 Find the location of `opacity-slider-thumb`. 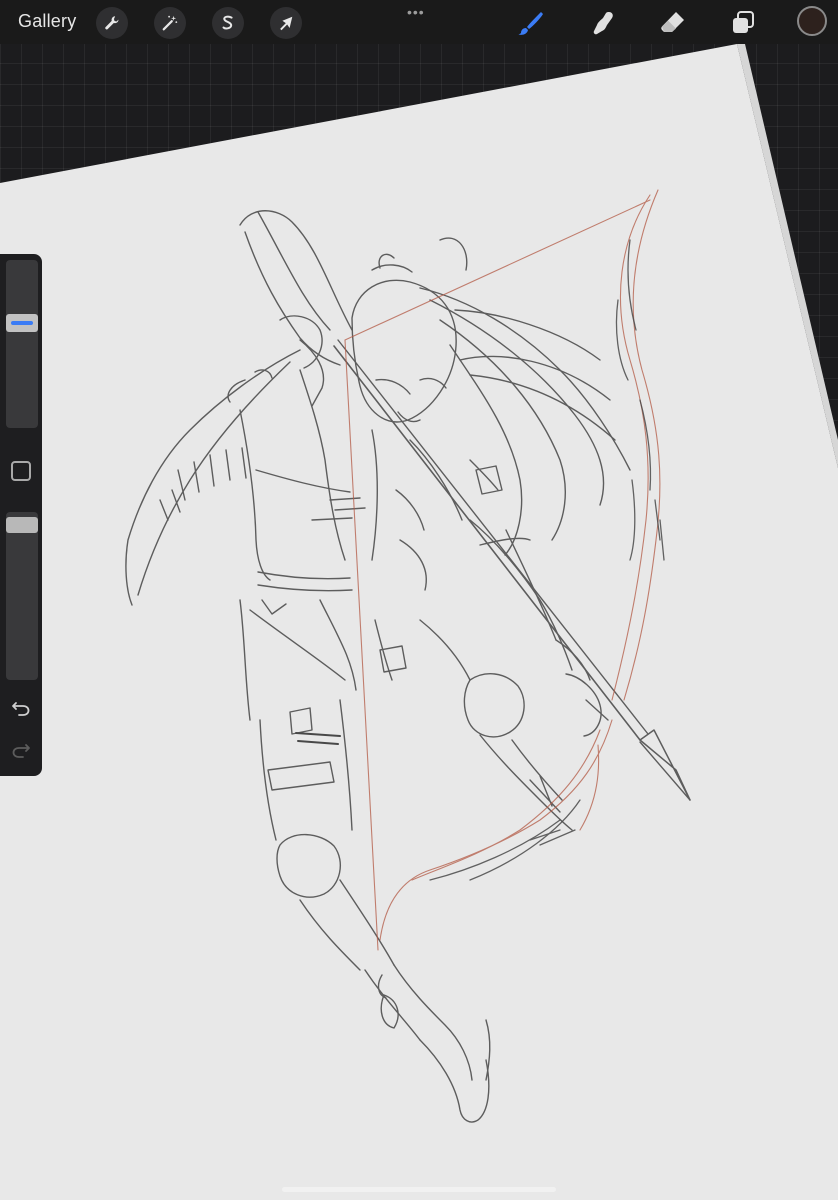

opacity-slider-thumb is located at coordinates (22, 524).